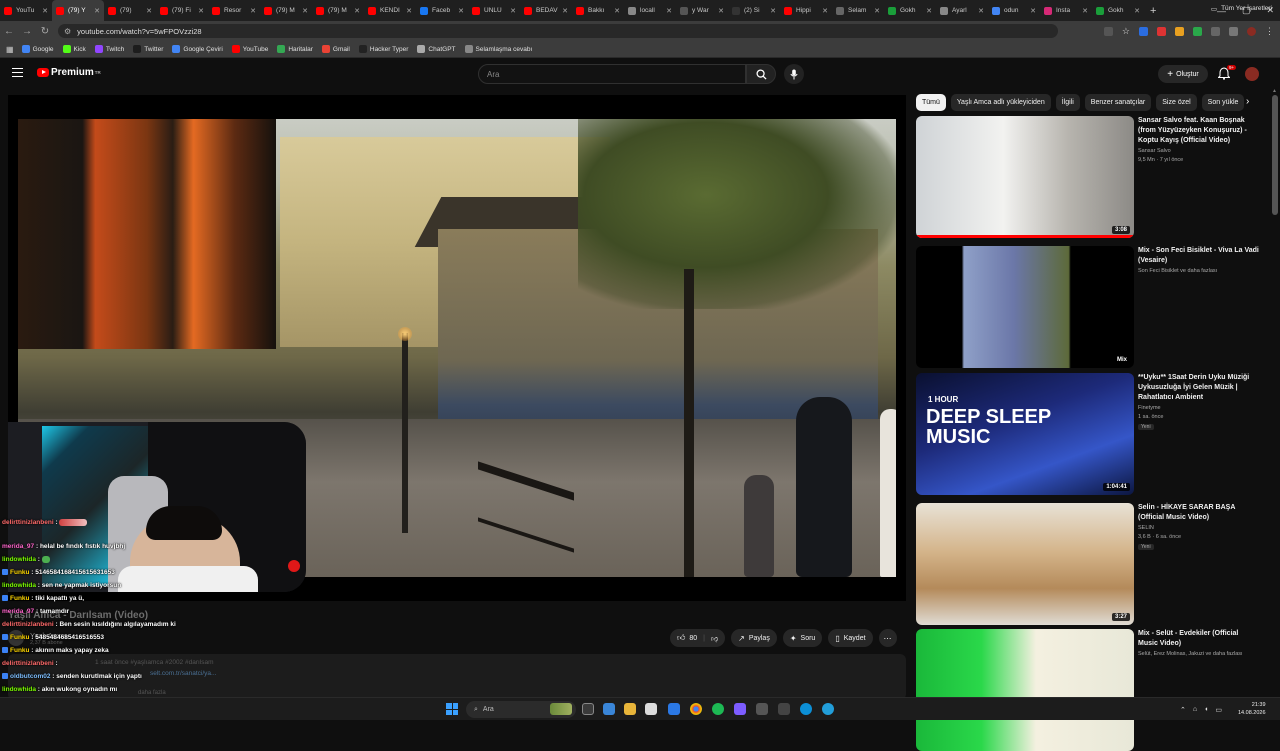 The width and height of the screenshot is (1280, 751). I want to click on browser-tab: Bakkı ✕, so click(598, 10).